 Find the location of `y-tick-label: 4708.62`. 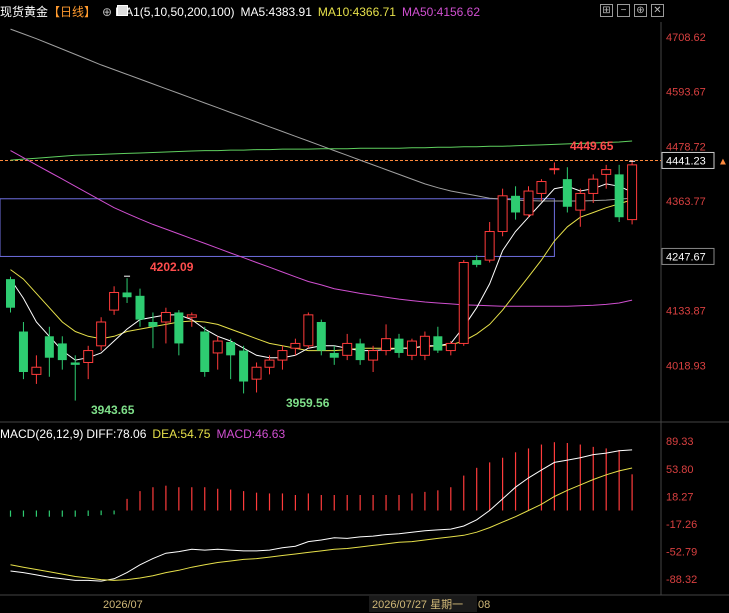

y-tick-label: 4708.62 is located at coordinates (686, 38).